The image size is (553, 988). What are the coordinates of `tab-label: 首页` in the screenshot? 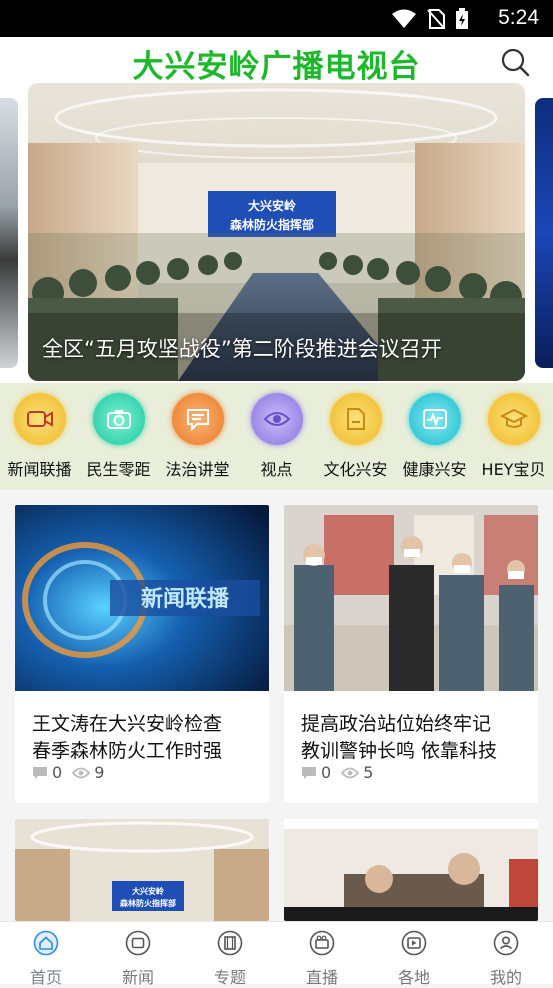 It's located at (45, 977).